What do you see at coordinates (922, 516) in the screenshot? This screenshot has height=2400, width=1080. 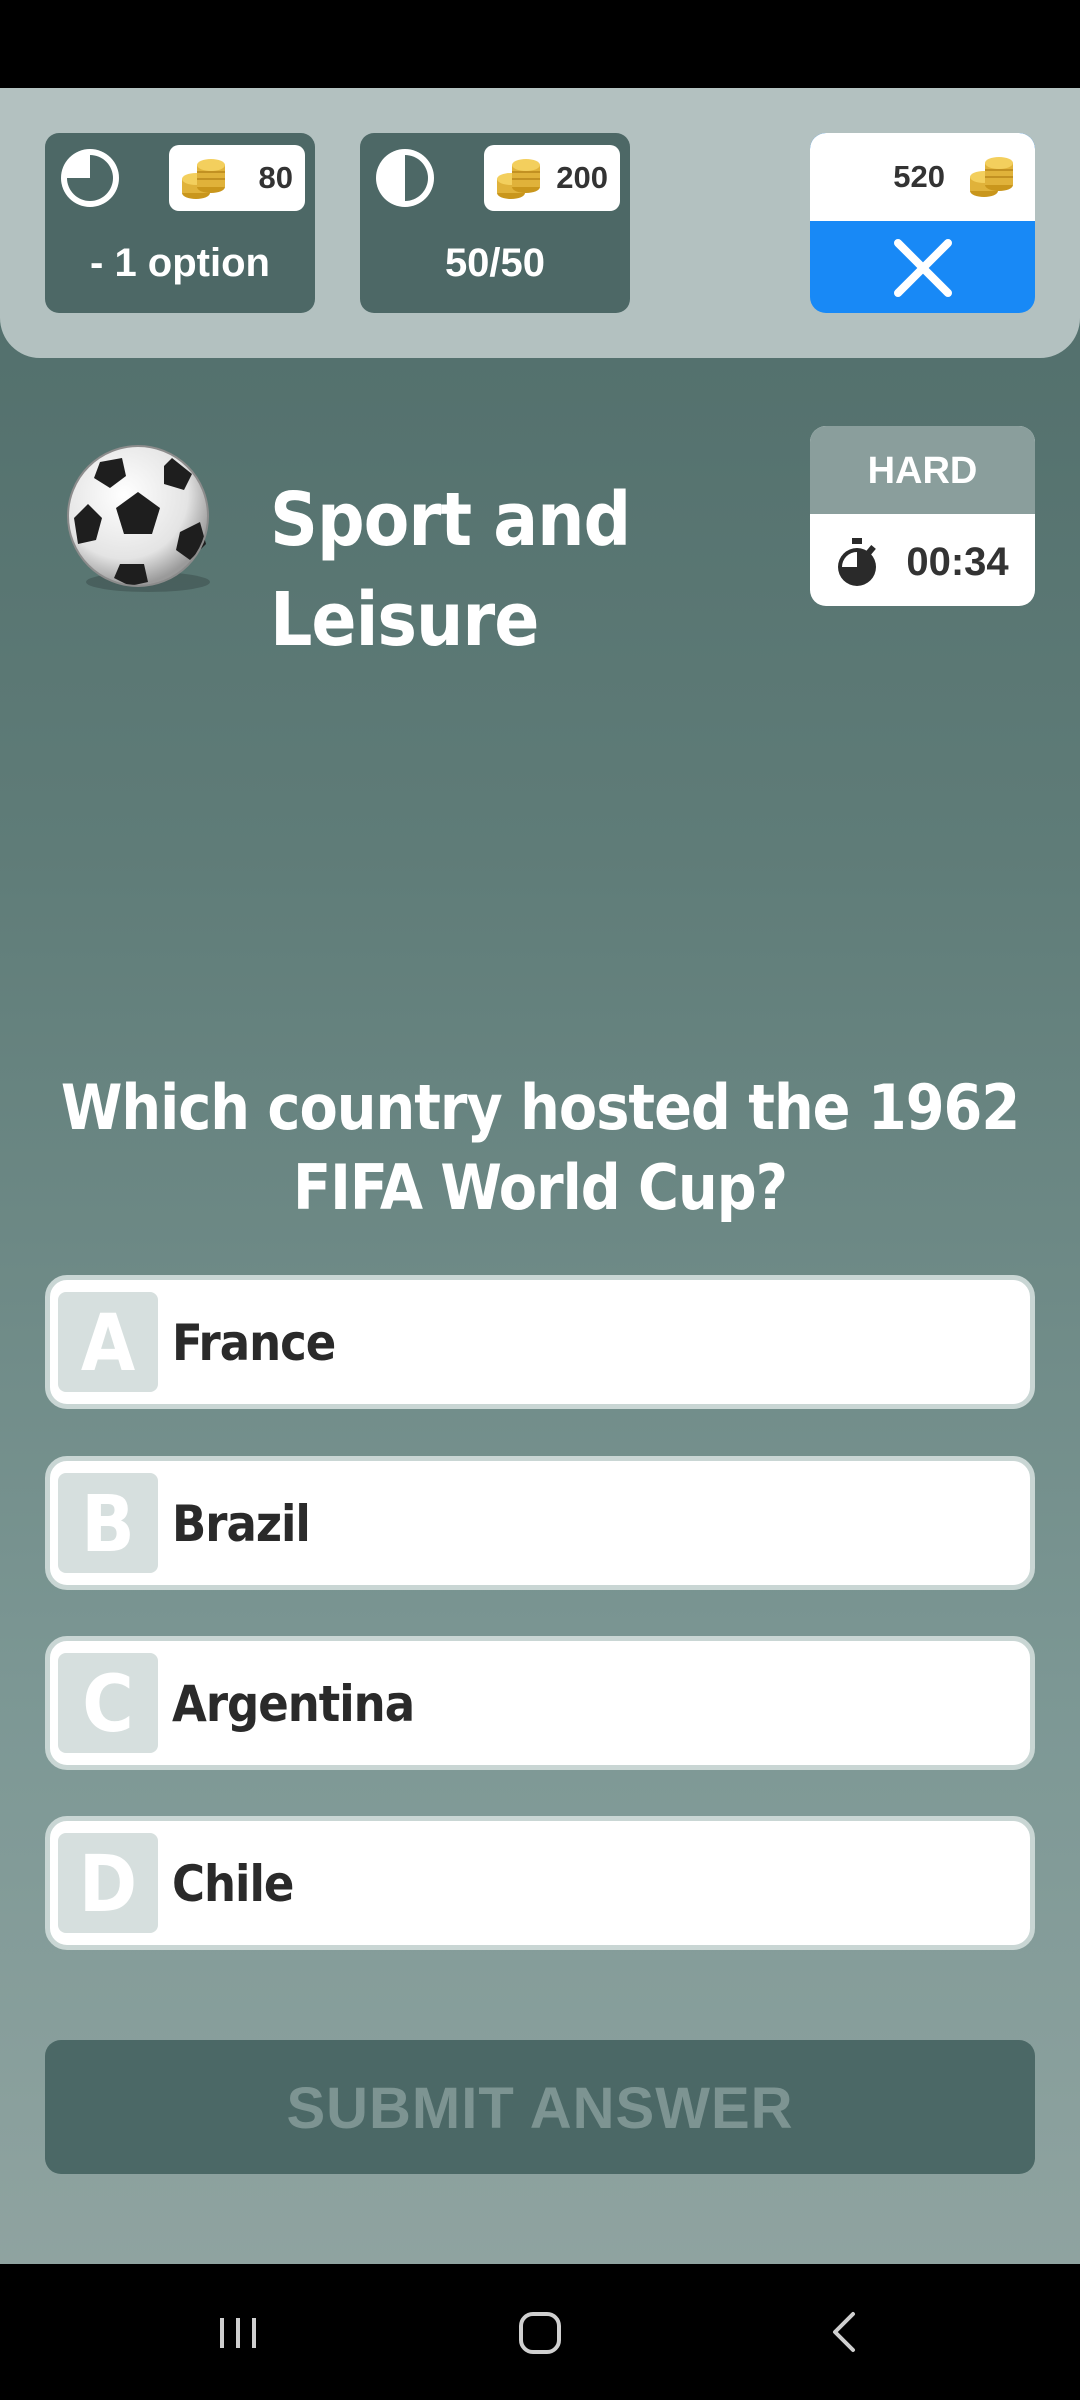 I see `difficulty-timer-card: HARD 00:34` at bounding box center [922, 516].